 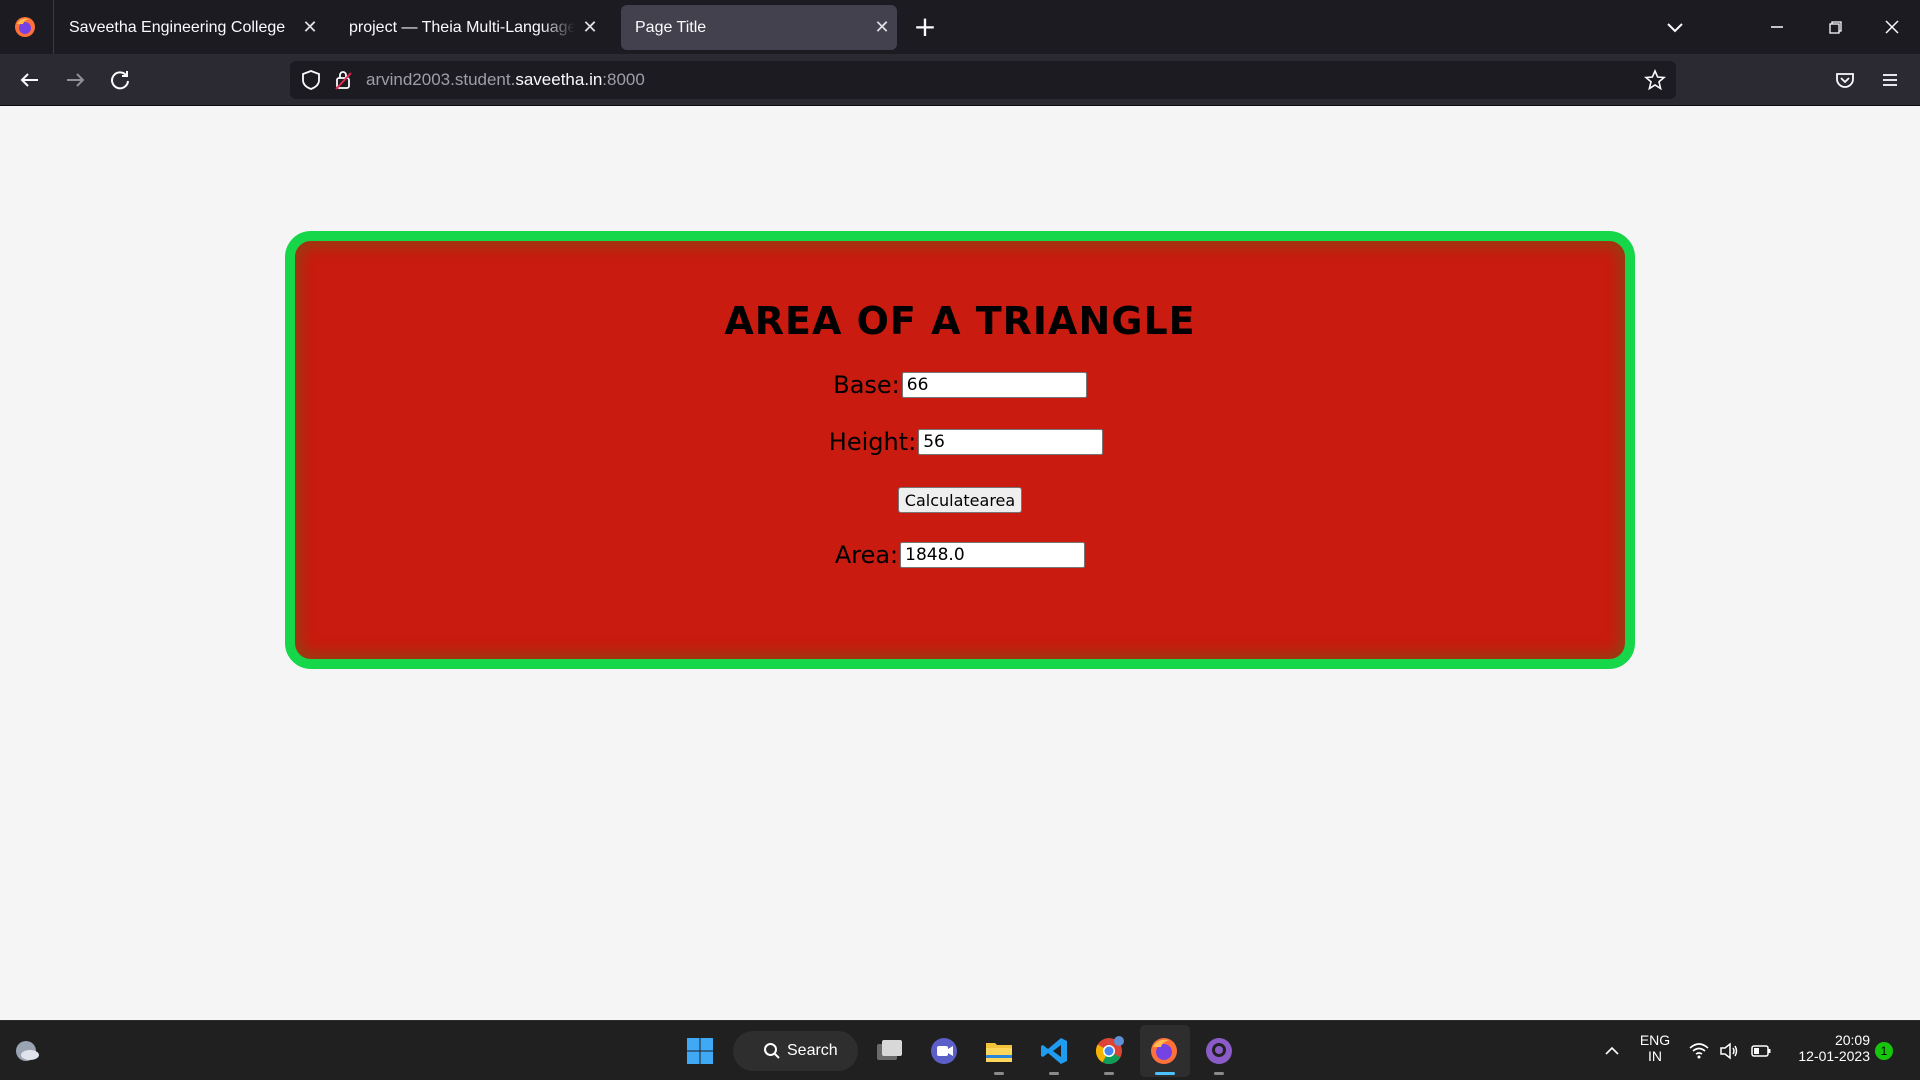 I want to click on windows-taskbar: Search ENG IN 20:09 12-01-2023 1, so click(x=960, y=1050).